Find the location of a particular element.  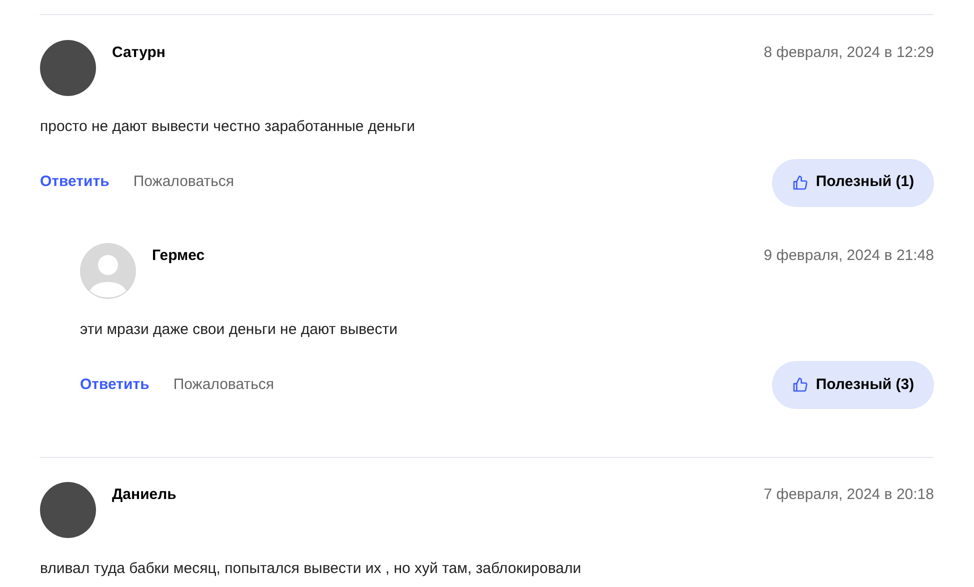

comment-text: просто не дают вывести честно заработанные деньги is located at coordinates (228, 127).